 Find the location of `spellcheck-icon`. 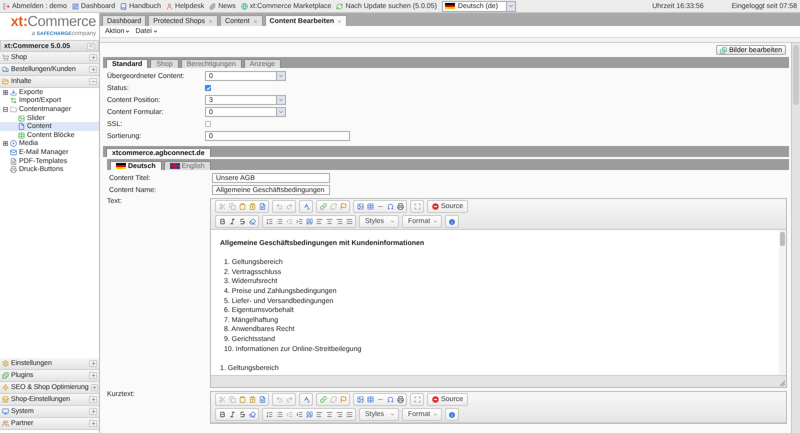

spellcheck-icon is located at coordinates (306, 206).